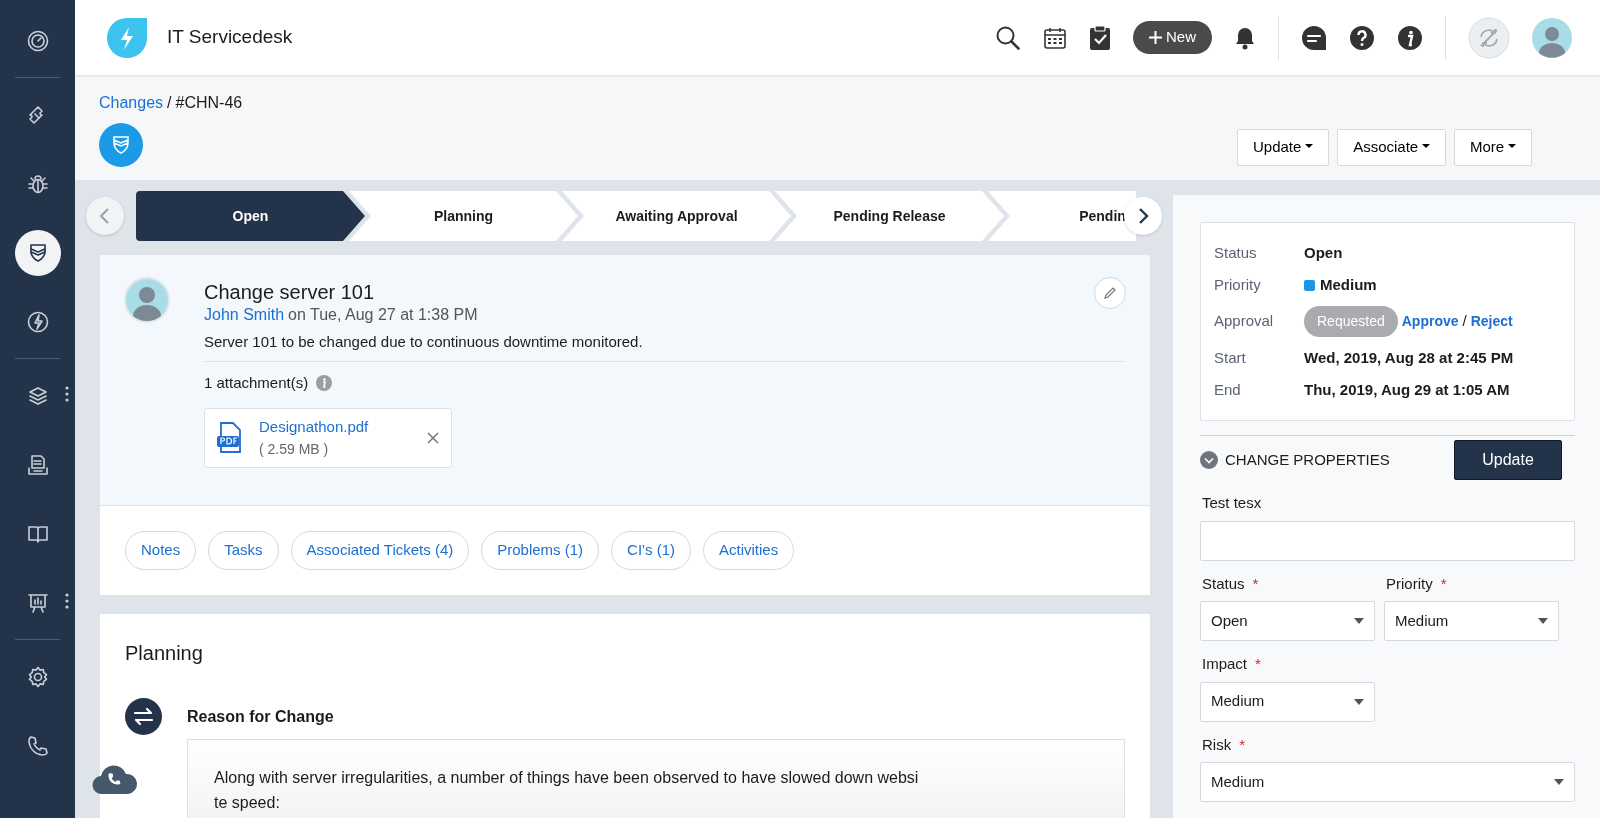  I want to click on stage-step: Pending Release, so click(889, 216).